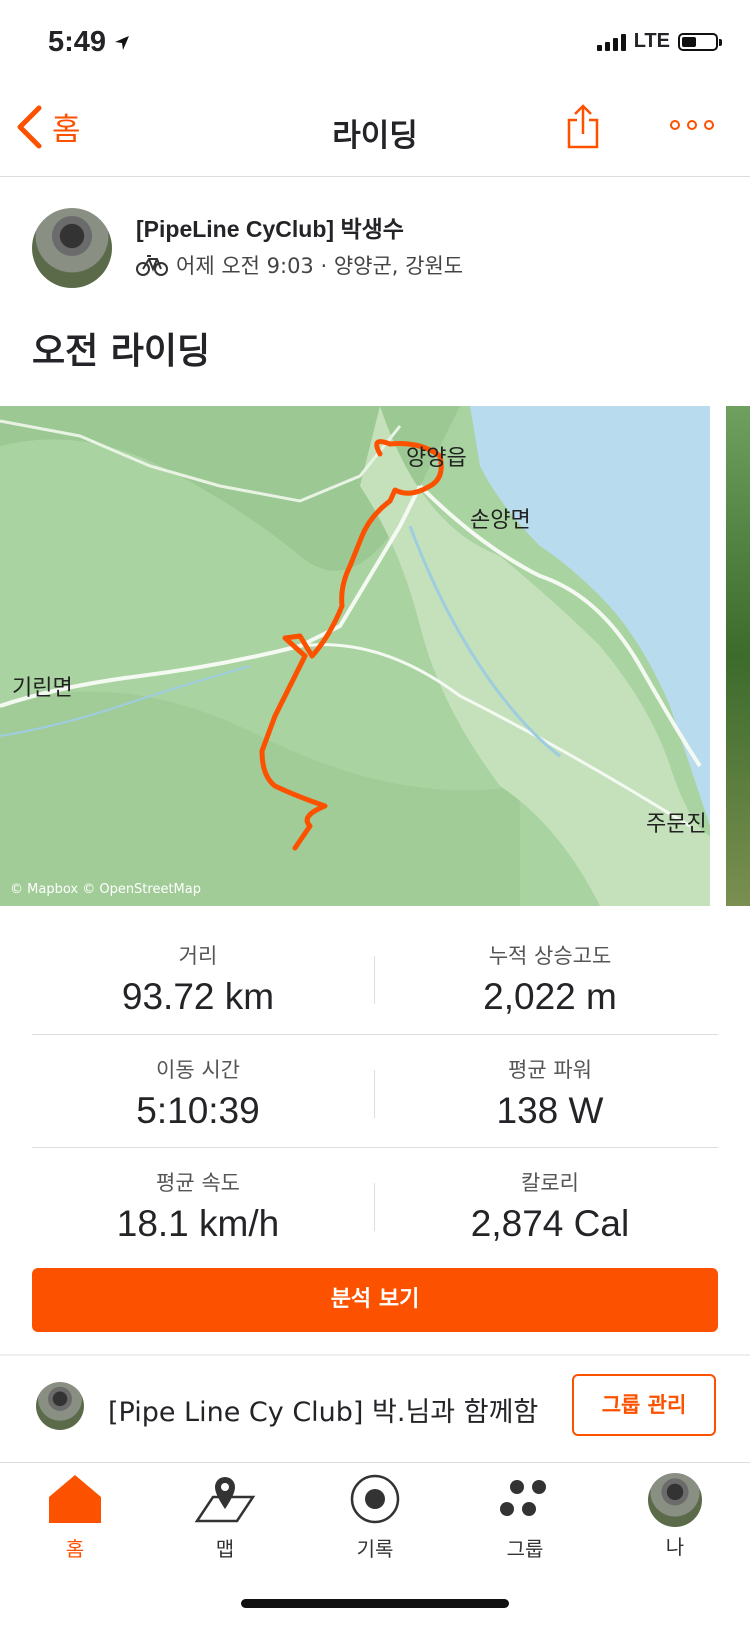  What do you see at coordinates (676, 824) in the screenshot?
I see `map-label-jumunjin: 주문진` at bounding box center [676, 824].